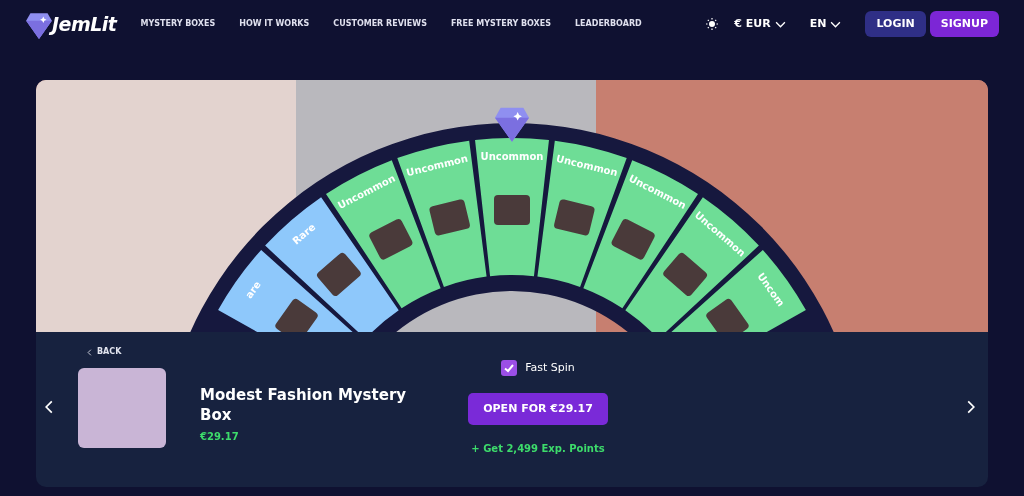  I want to click on login-button: LOGIN, so click(895, 24).